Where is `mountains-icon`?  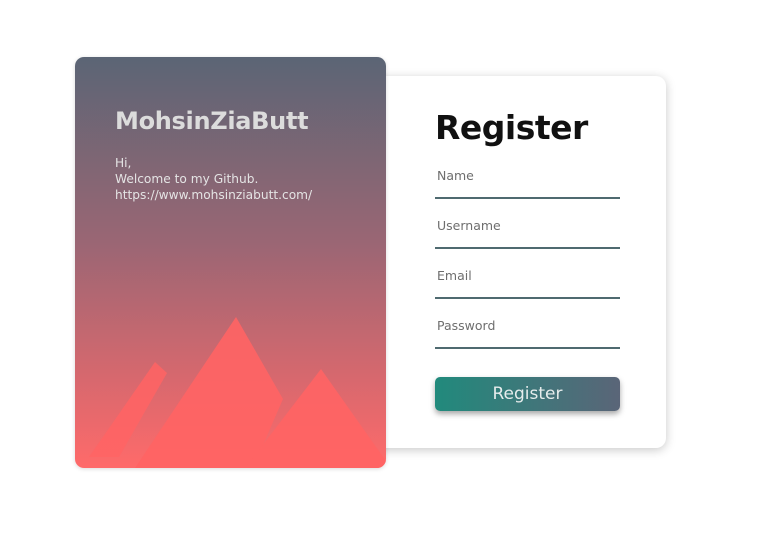 mountains-icon is located at coordinates (237, 392).